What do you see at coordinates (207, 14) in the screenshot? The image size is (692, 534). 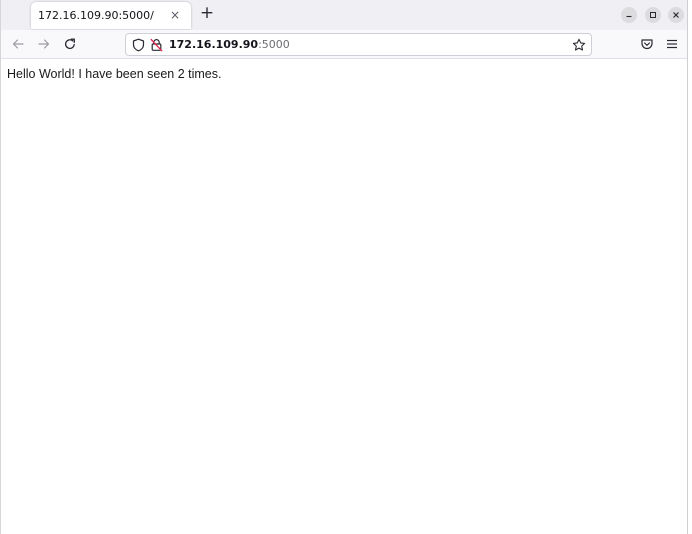 I see `new-tab-button: +` at bounding box center [207, 14].